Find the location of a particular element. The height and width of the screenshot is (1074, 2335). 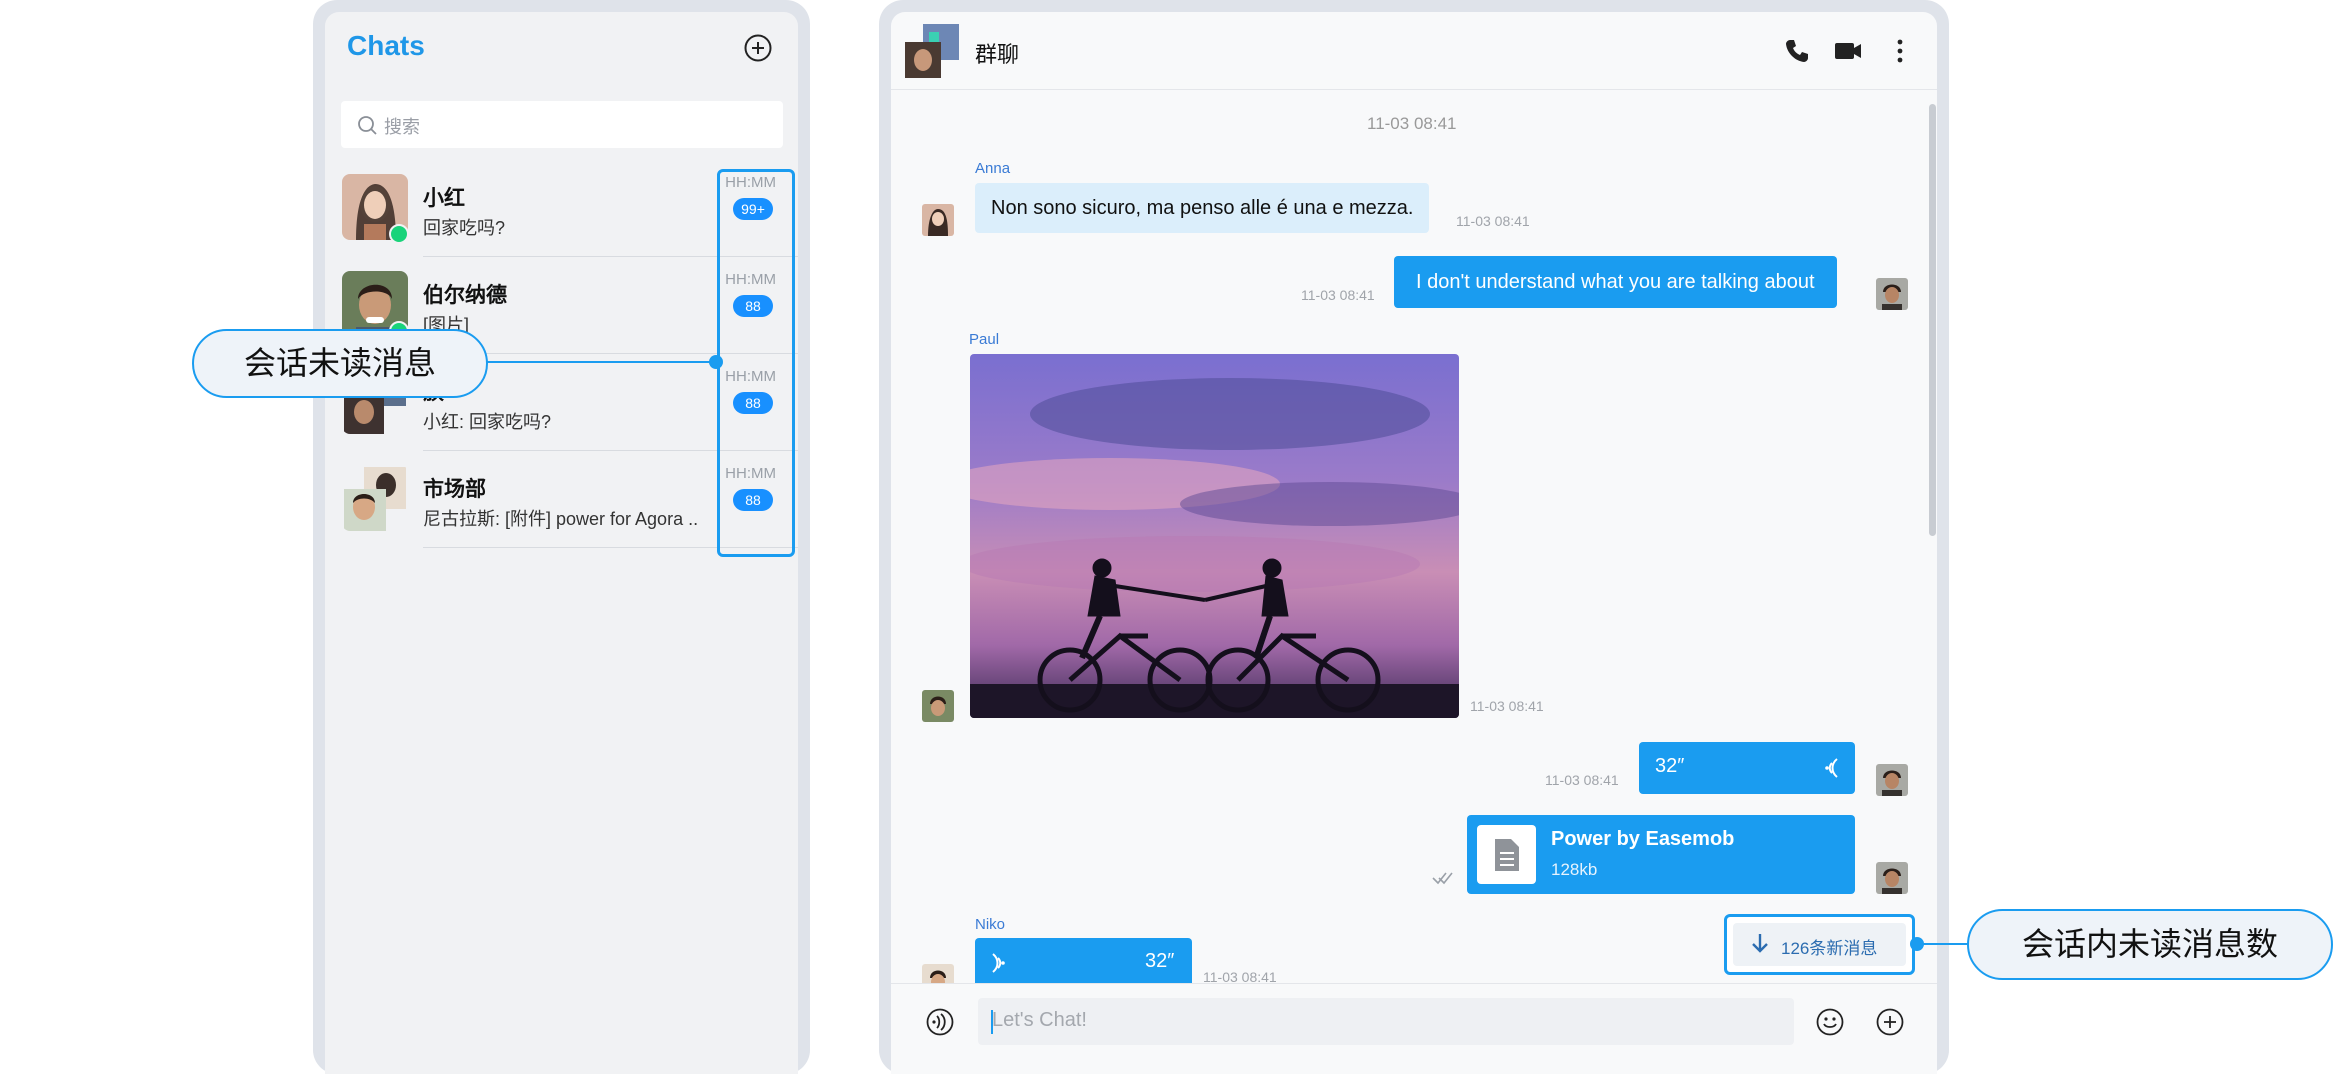

search-icon is located at coordinates (367, 125).